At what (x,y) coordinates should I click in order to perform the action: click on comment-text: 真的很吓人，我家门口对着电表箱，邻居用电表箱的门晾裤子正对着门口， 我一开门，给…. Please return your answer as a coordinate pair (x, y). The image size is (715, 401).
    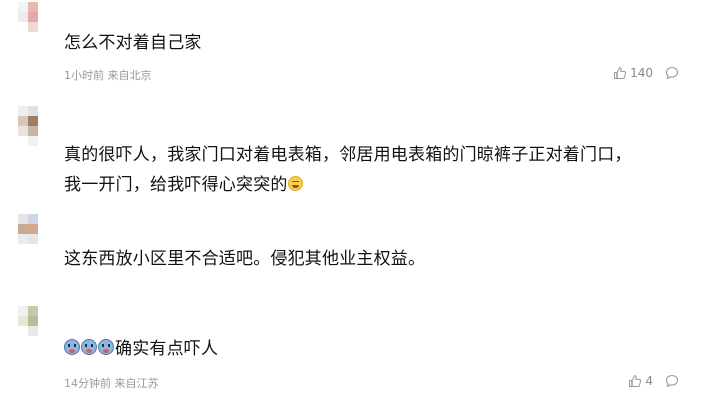
    Looking at the image, I should click on (348, 170).